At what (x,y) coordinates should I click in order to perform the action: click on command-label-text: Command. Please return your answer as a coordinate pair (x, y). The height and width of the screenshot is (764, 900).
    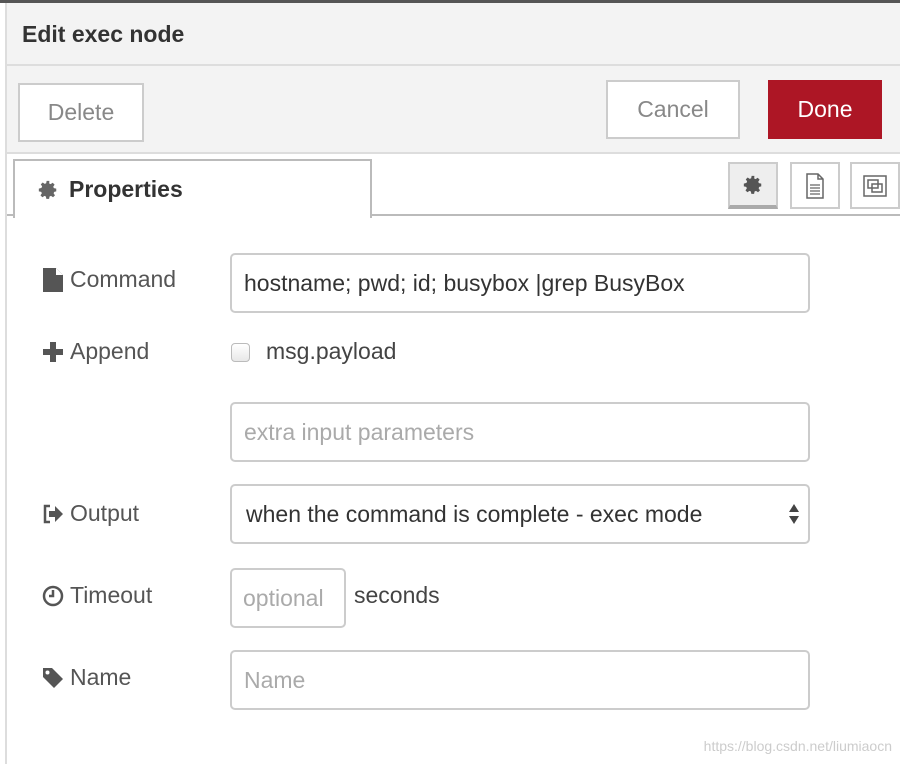
    Looking at the image, I should click on (123, 279).